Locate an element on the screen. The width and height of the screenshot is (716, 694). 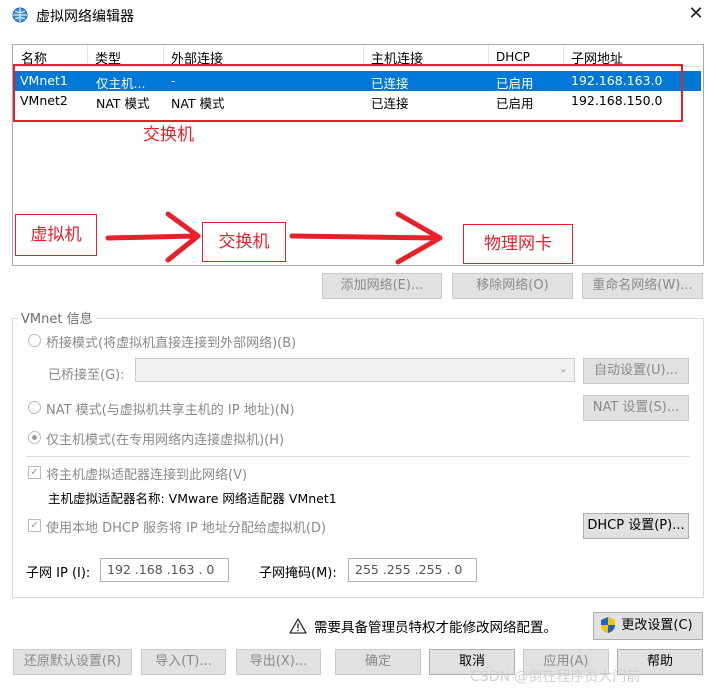
subnet-ip-label: 子网 IP (I): is located at coordinates (58, 573).